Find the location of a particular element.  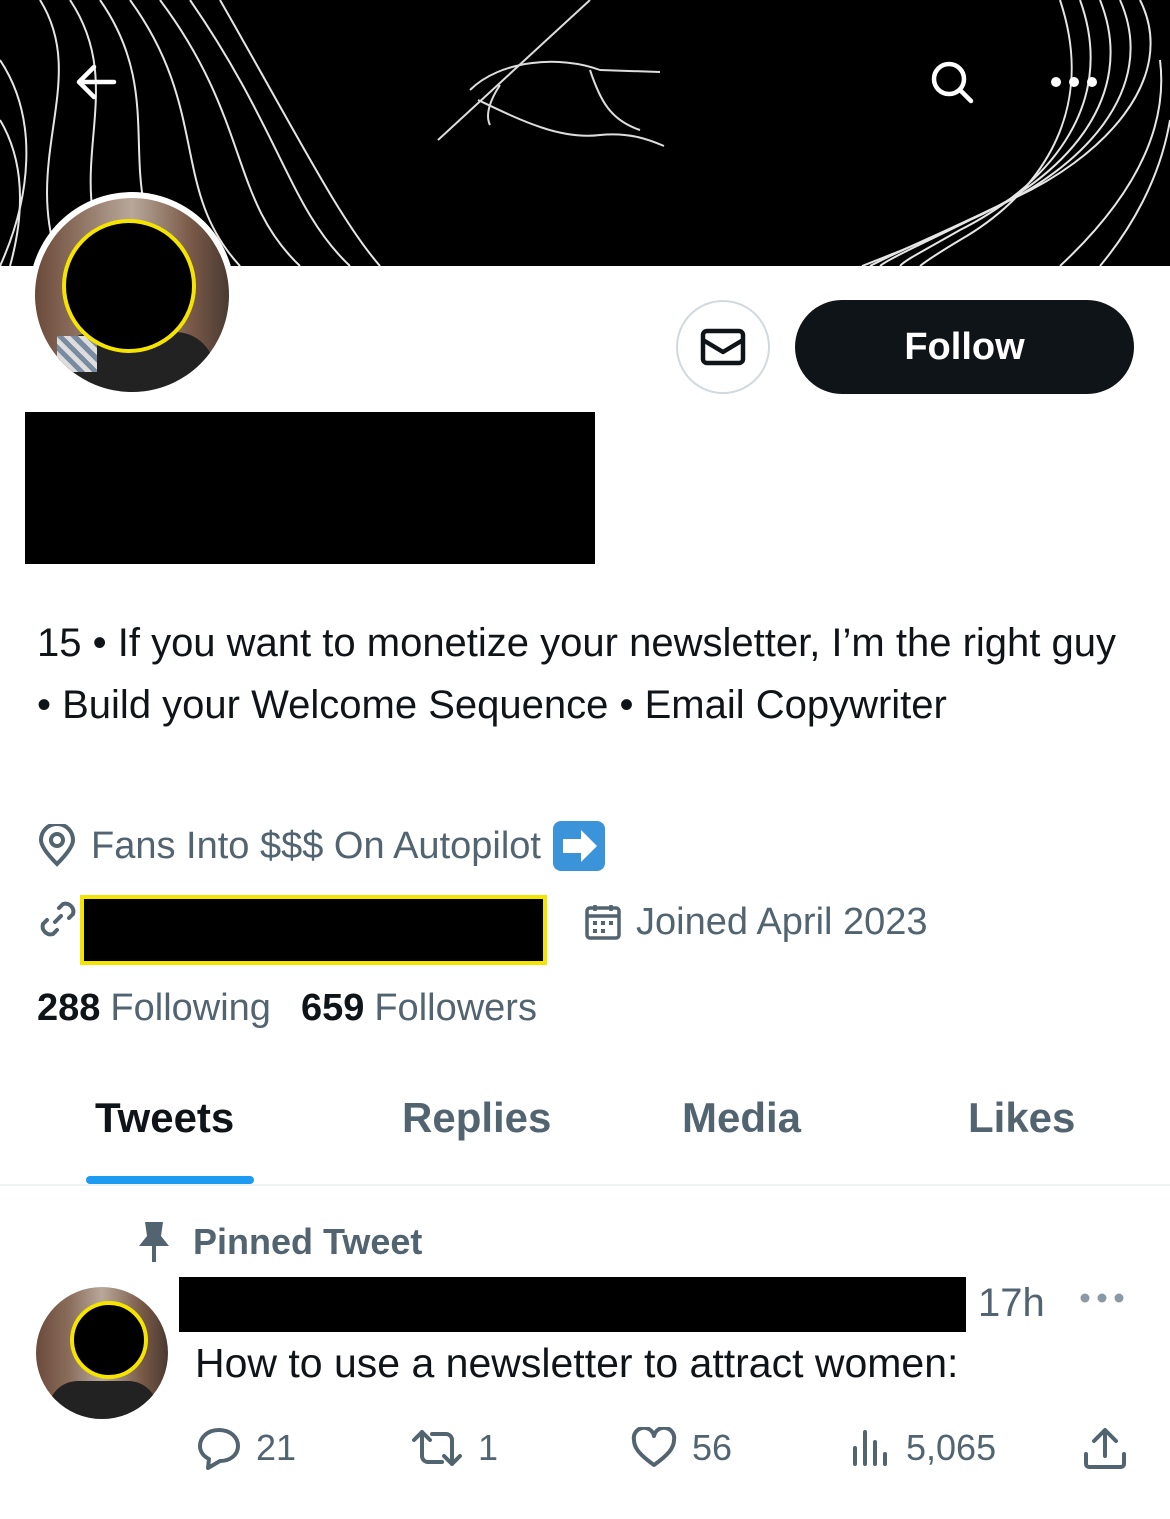

search-icon is located at coordinates (952, 82).